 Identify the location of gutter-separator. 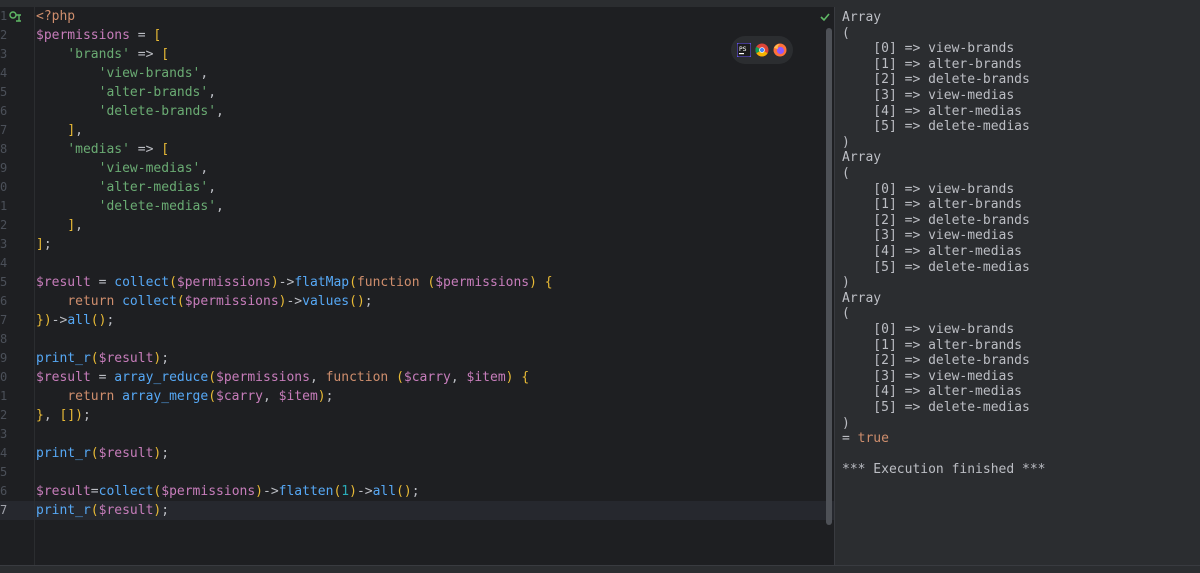
(34, 286).